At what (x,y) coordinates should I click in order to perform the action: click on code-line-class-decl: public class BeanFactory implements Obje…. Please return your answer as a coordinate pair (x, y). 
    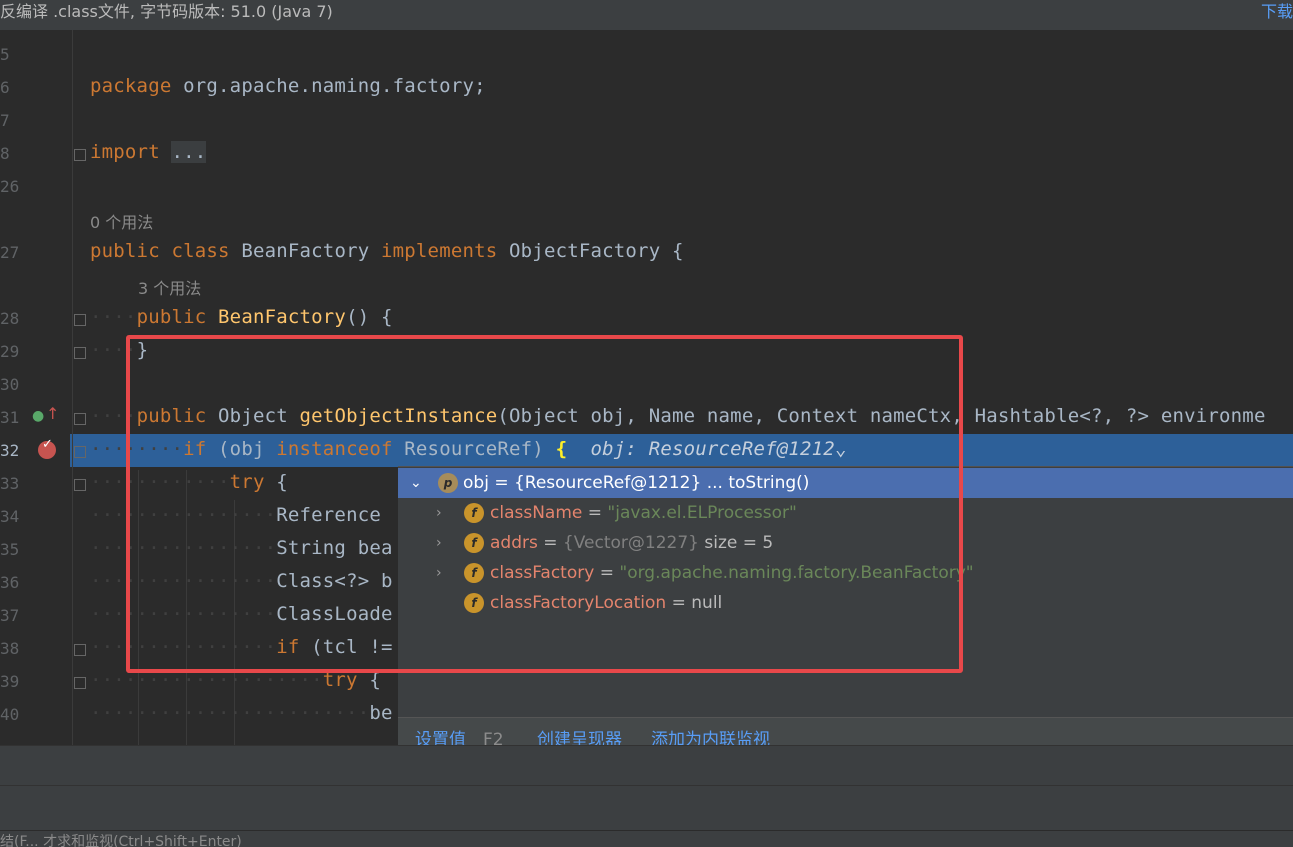
    Looking at the image, I should click on (387, 251).